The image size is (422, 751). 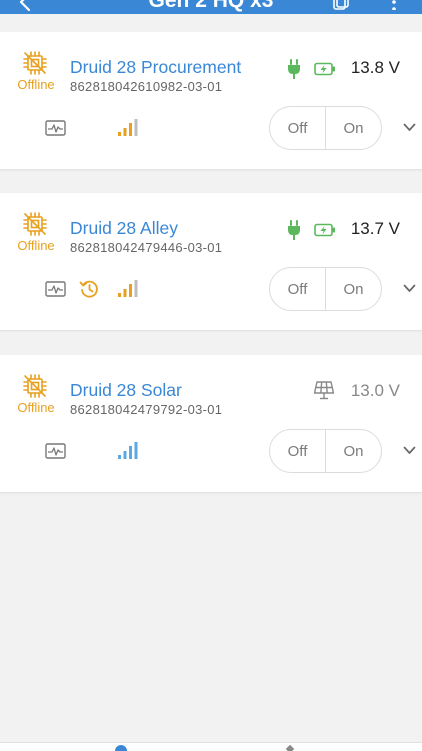 What do you see at coordinates (146, 409) in the screenshot?
I see `device-serial: 862818042479792-03-01` at bounding box center [146, 409].